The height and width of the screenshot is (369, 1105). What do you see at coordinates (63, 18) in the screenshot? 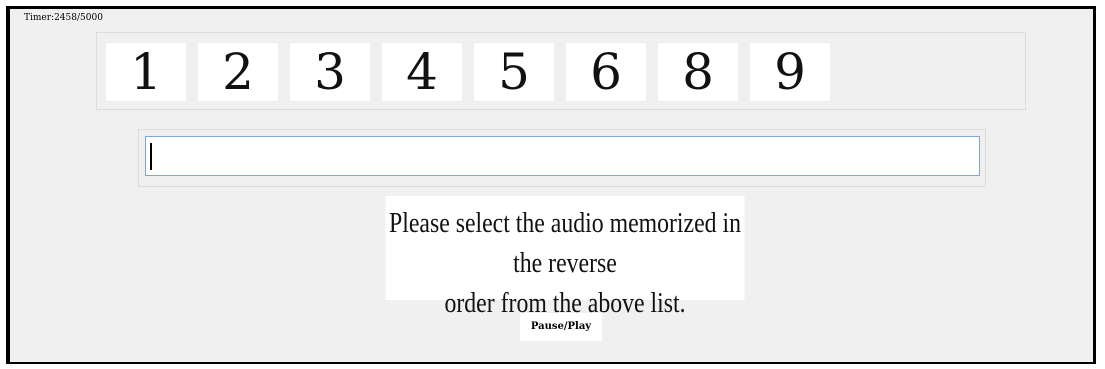
I see `timer-label: Timer:2458/5000` at bounding box center [63, 18].